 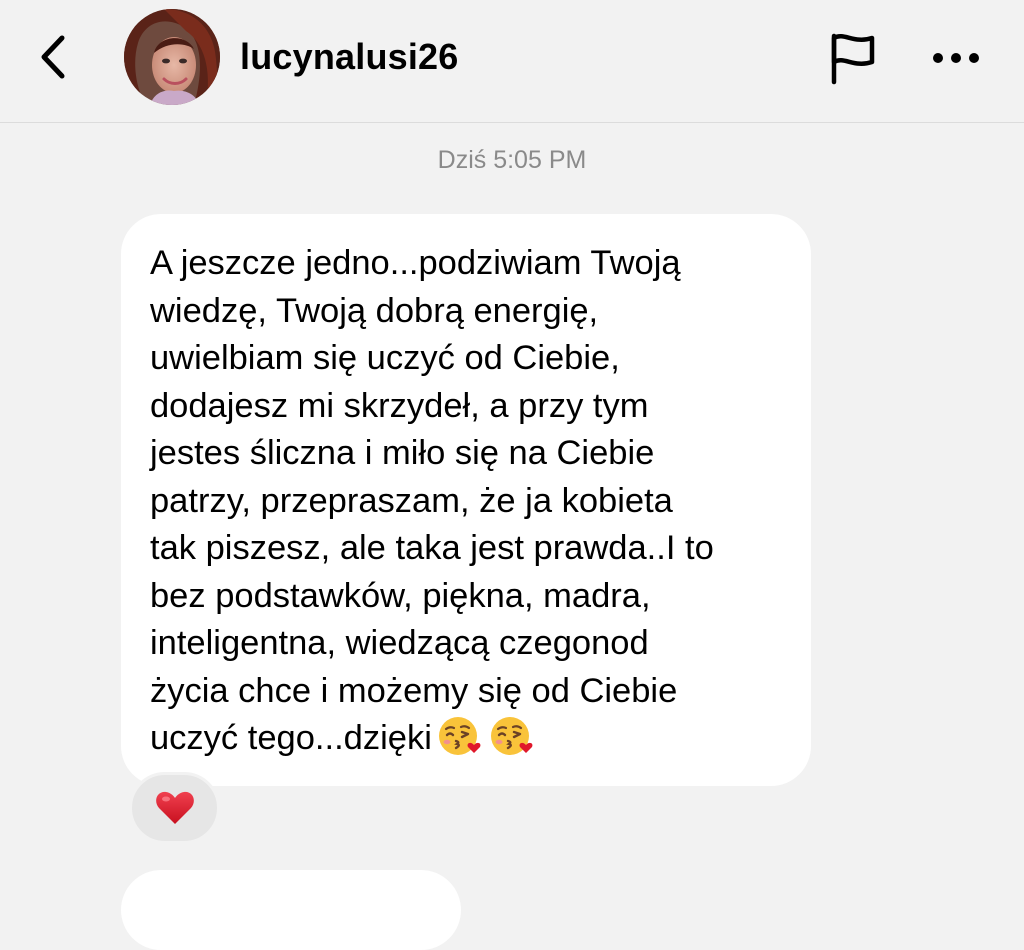 I want to click on back-button, so click(x=53, y=57).